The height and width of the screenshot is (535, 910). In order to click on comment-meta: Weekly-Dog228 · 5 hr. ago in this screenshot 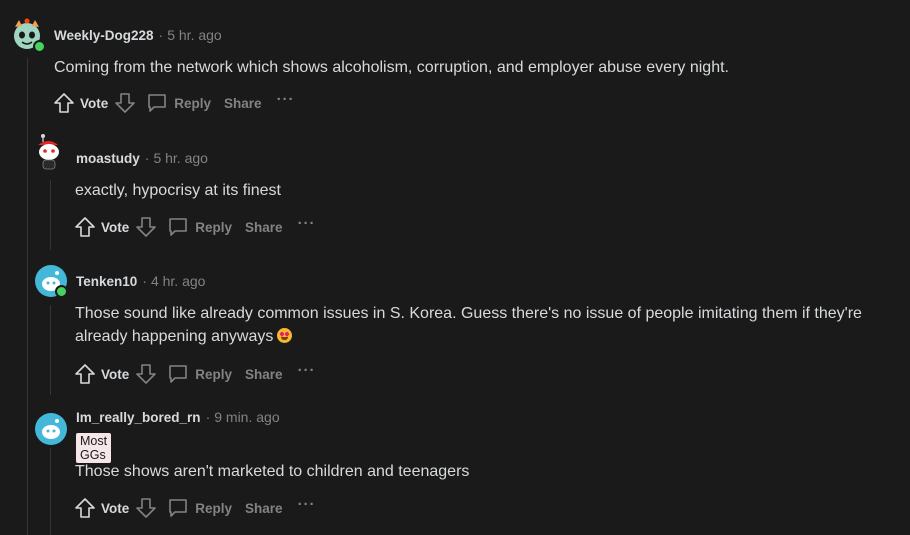, I will do `click(138, 35)`.